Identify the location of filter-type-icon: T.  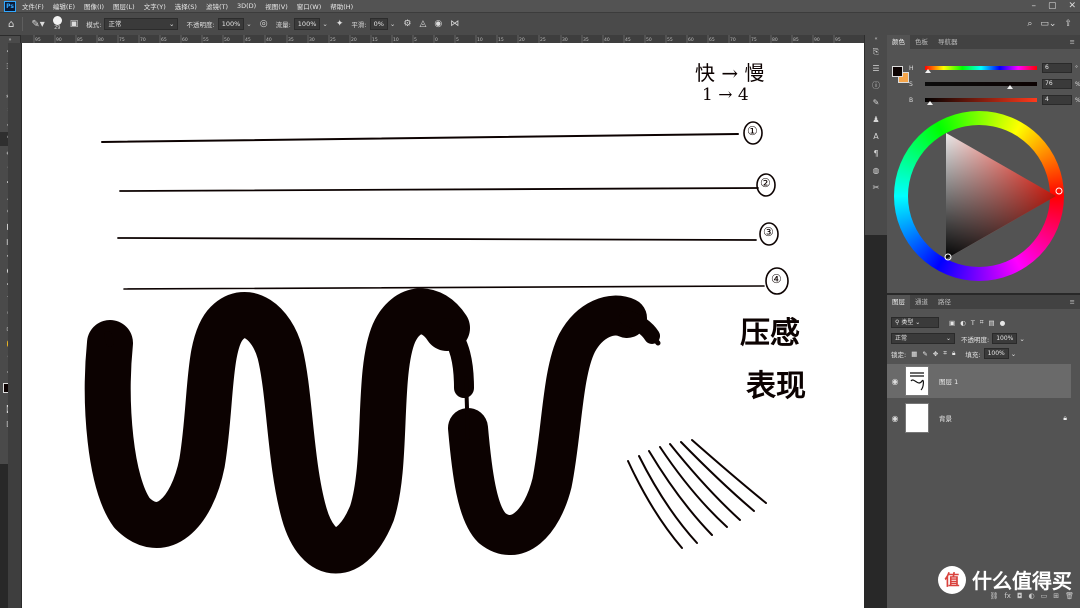
(973, 323).